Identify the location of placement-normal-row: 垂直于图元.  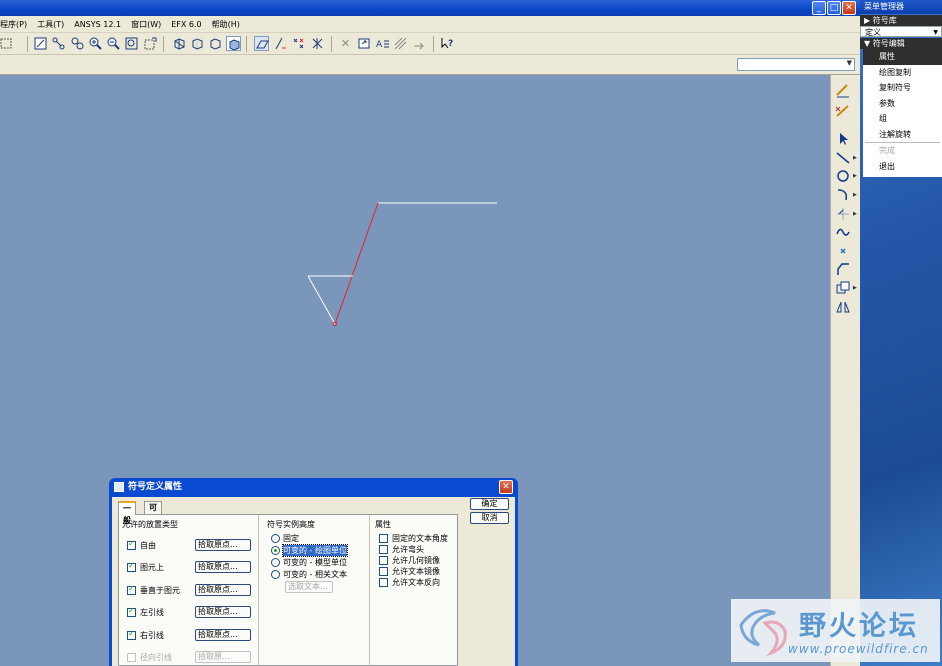
(153, 590).